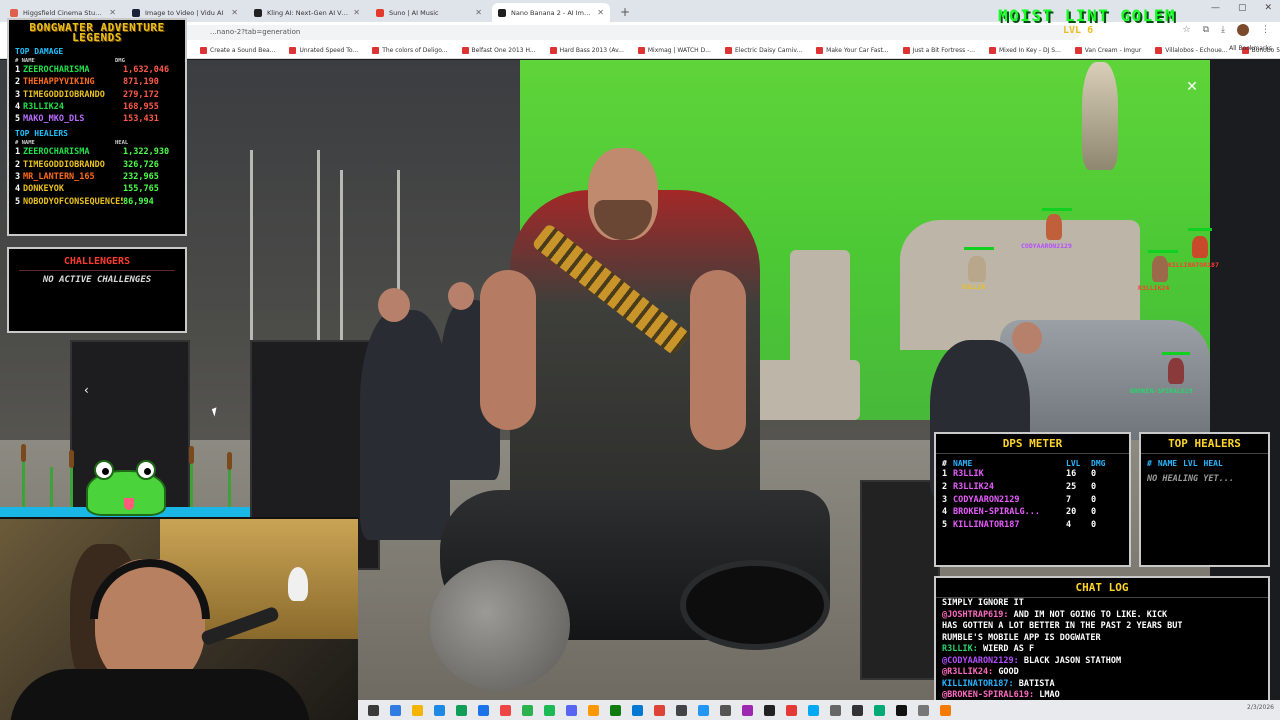 The width and height of the screenshot is (1280, 720). I want to click on browser-tab: Kling AI: Next-Gen AI Video & ... ✕, so click(307, 12).